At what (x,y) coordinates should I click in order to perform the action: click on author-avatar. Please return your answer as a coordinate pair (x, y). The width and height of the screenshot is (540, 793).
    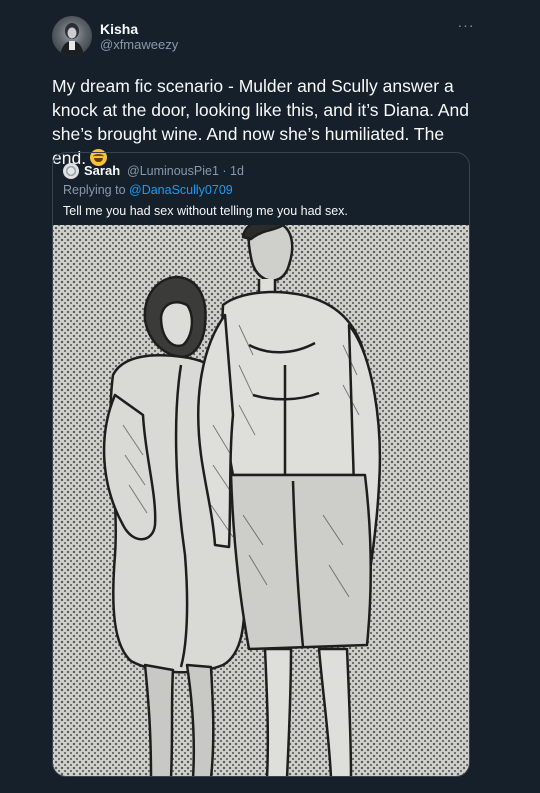
    Looking at the image, I should click on (72, 36).